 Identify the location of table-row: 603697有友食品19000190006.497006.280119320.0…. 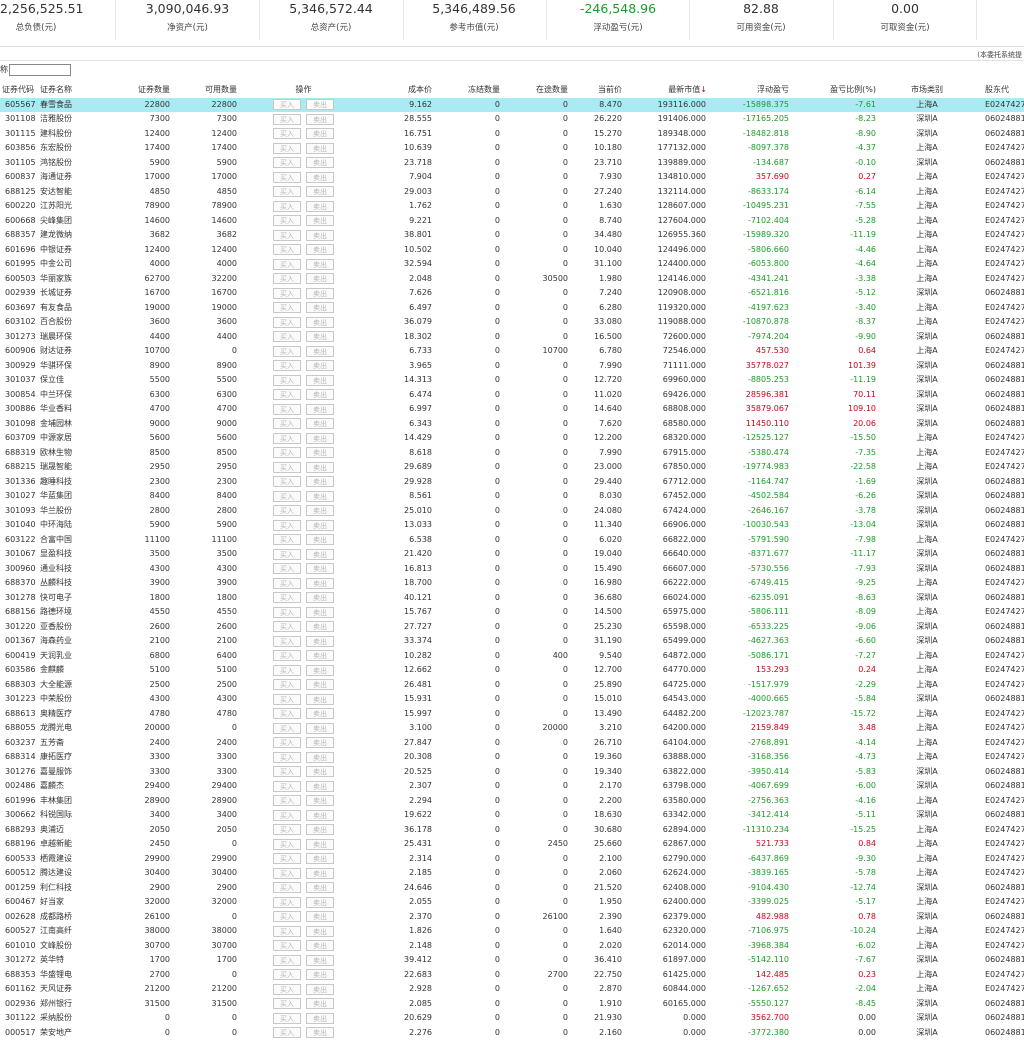
(512, 308).